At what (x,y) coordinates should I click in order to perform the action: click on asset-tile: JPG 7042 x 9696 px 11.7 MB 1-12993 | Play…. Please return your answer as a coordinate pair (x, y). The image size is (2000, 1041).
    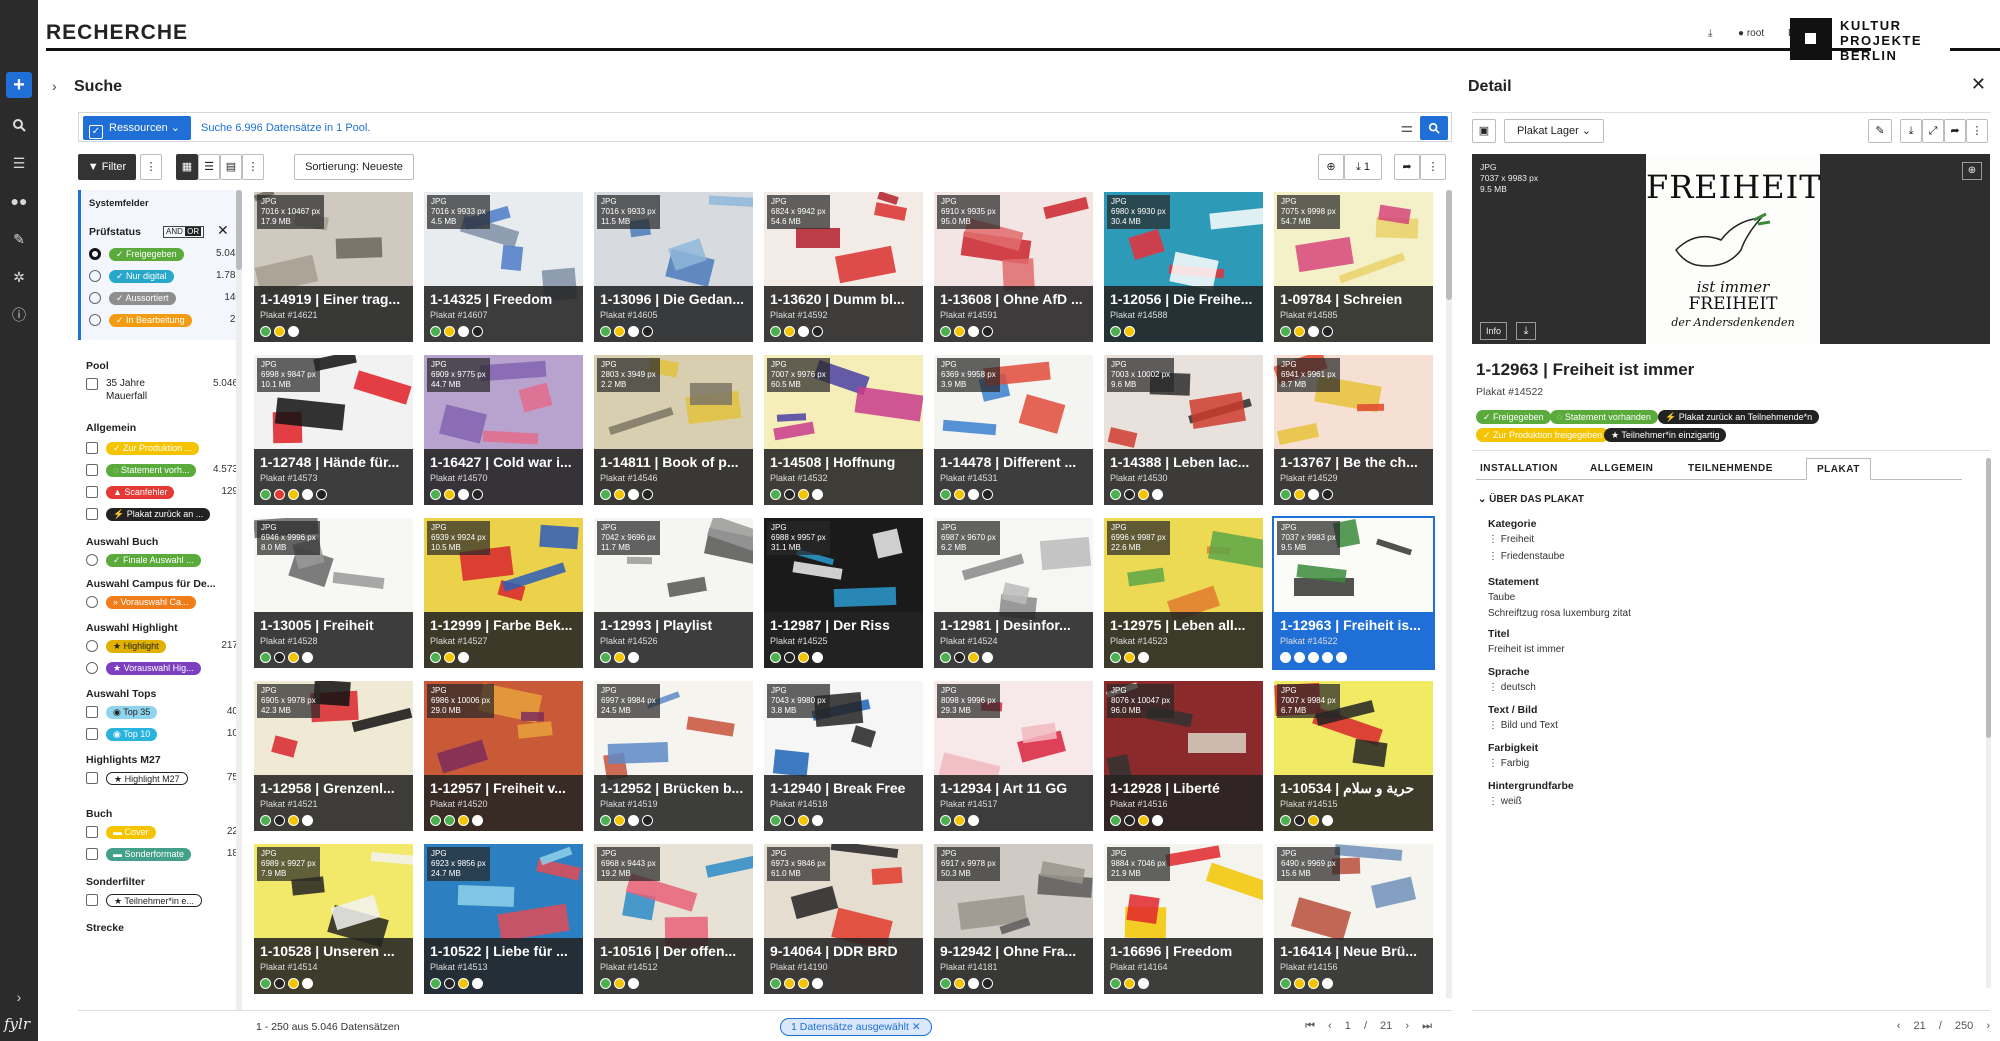
    Looking at the image, I should click on (673, 593).